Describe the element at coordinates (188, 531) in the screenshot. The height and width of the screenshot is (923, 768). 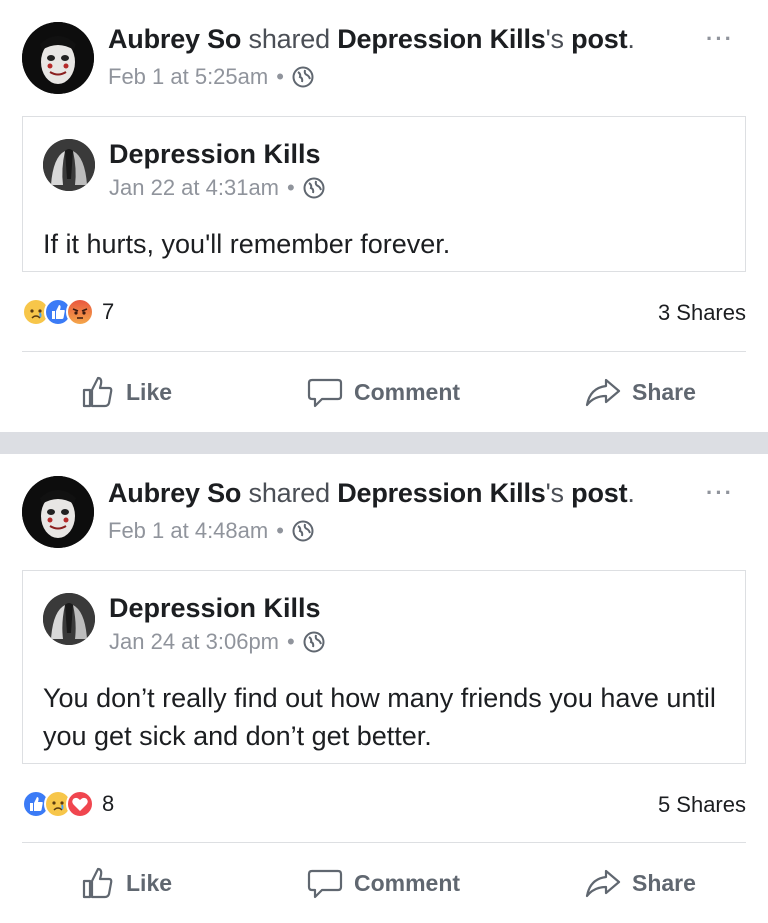
I see `post-timestamp: Feb 1 at 4:48am` at that location.